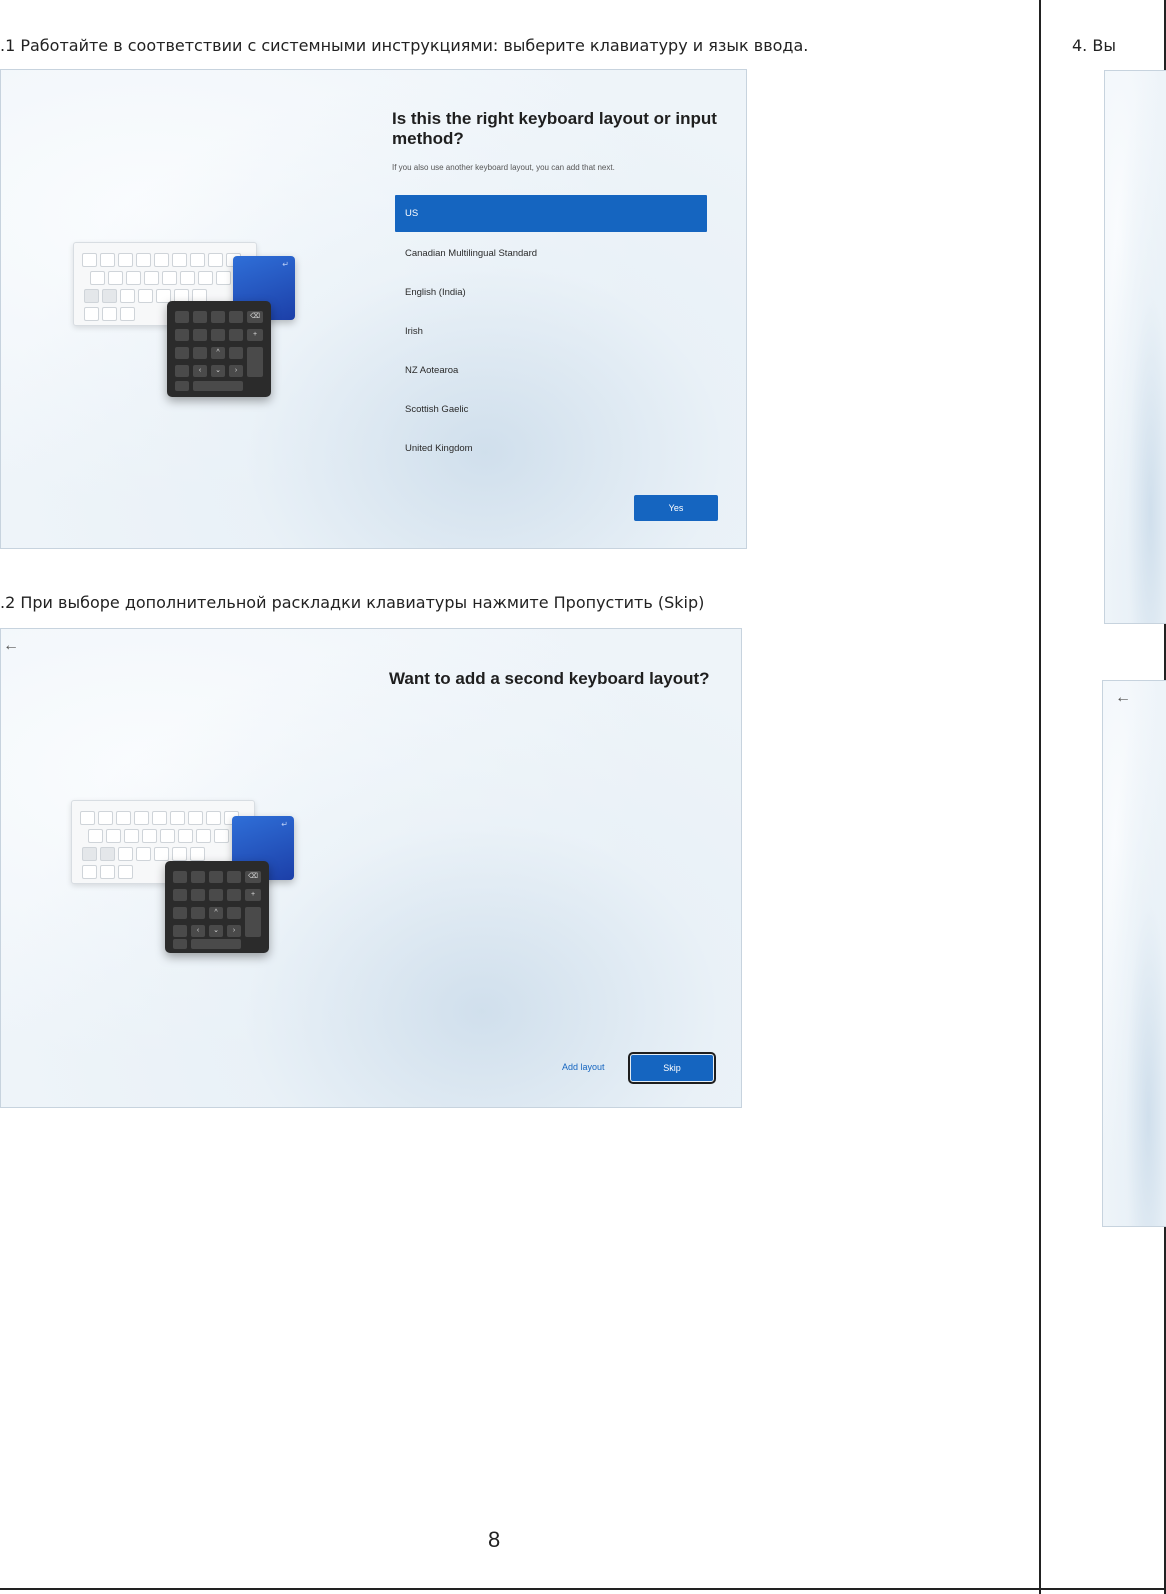  What do you see at coordinates (672, 1068) in the screenshot?
I see `skip-button: Skip` at bounding box center [672, 1068].